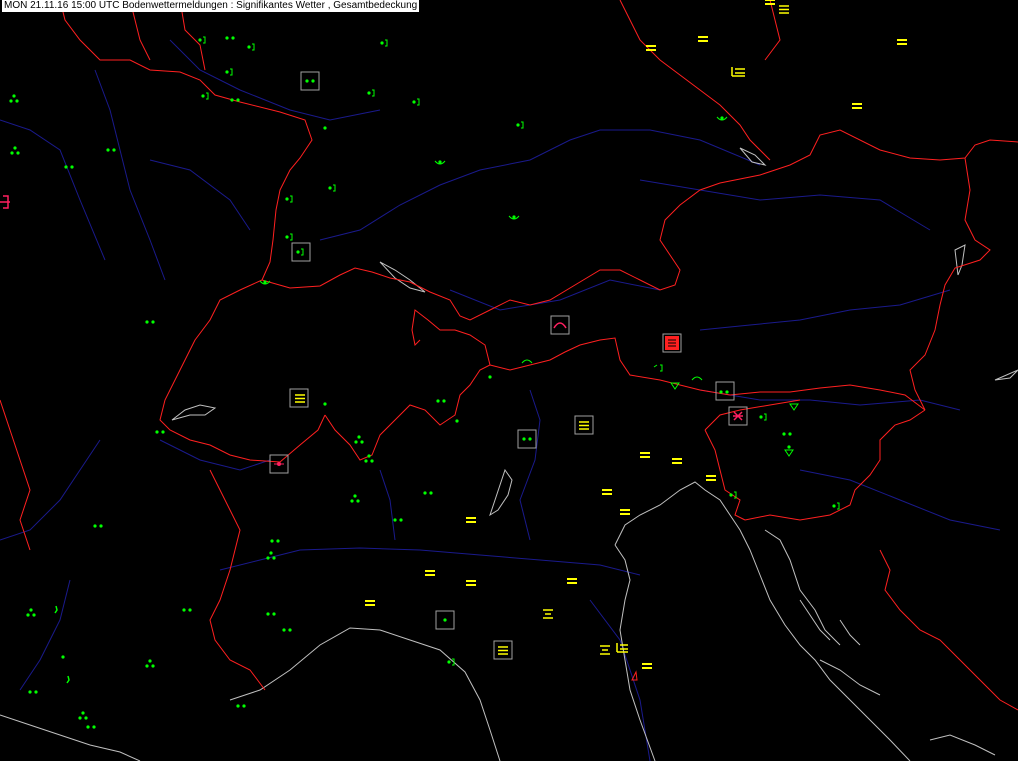  Describe the element at coordinates (186, 140) in the screenshot. I see `border-de-fr-benelux` at that location.